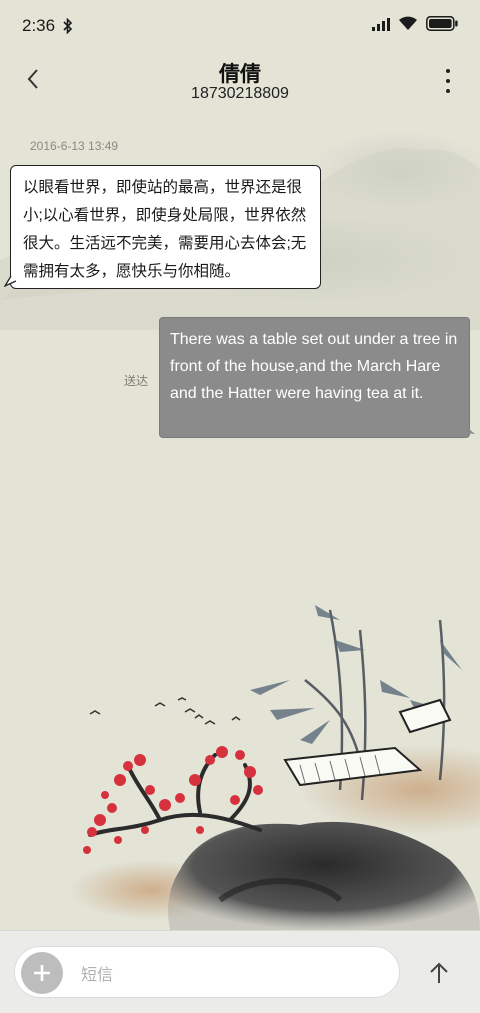  I want to click on delivery-status: 送达, so click(136, 381).